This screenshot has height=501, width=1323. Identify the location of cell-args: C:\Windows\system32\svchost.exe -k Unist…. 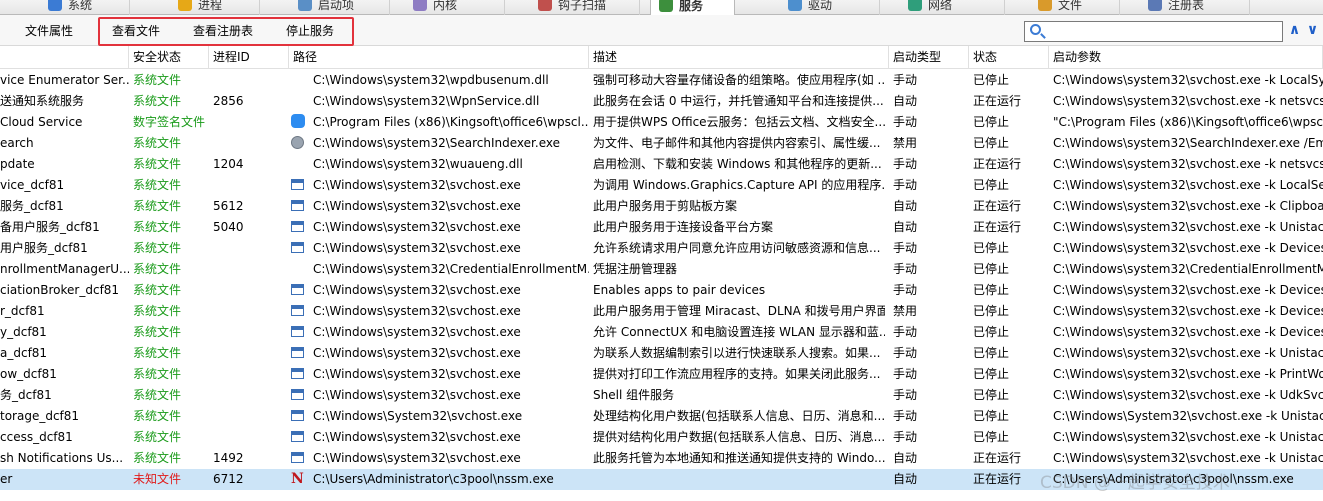
(1188, 353).